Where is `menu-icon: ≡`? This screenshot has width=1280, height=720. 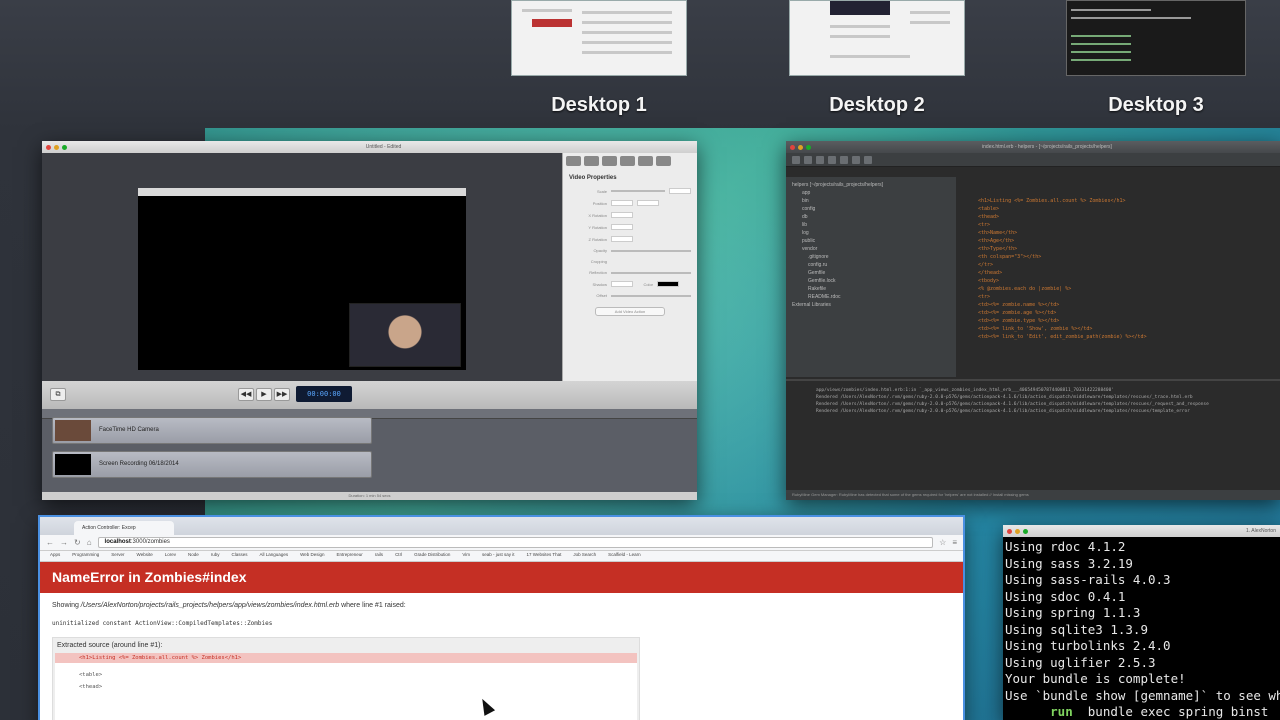
menu-icon: ≡ is located at coordinates (954, 542).